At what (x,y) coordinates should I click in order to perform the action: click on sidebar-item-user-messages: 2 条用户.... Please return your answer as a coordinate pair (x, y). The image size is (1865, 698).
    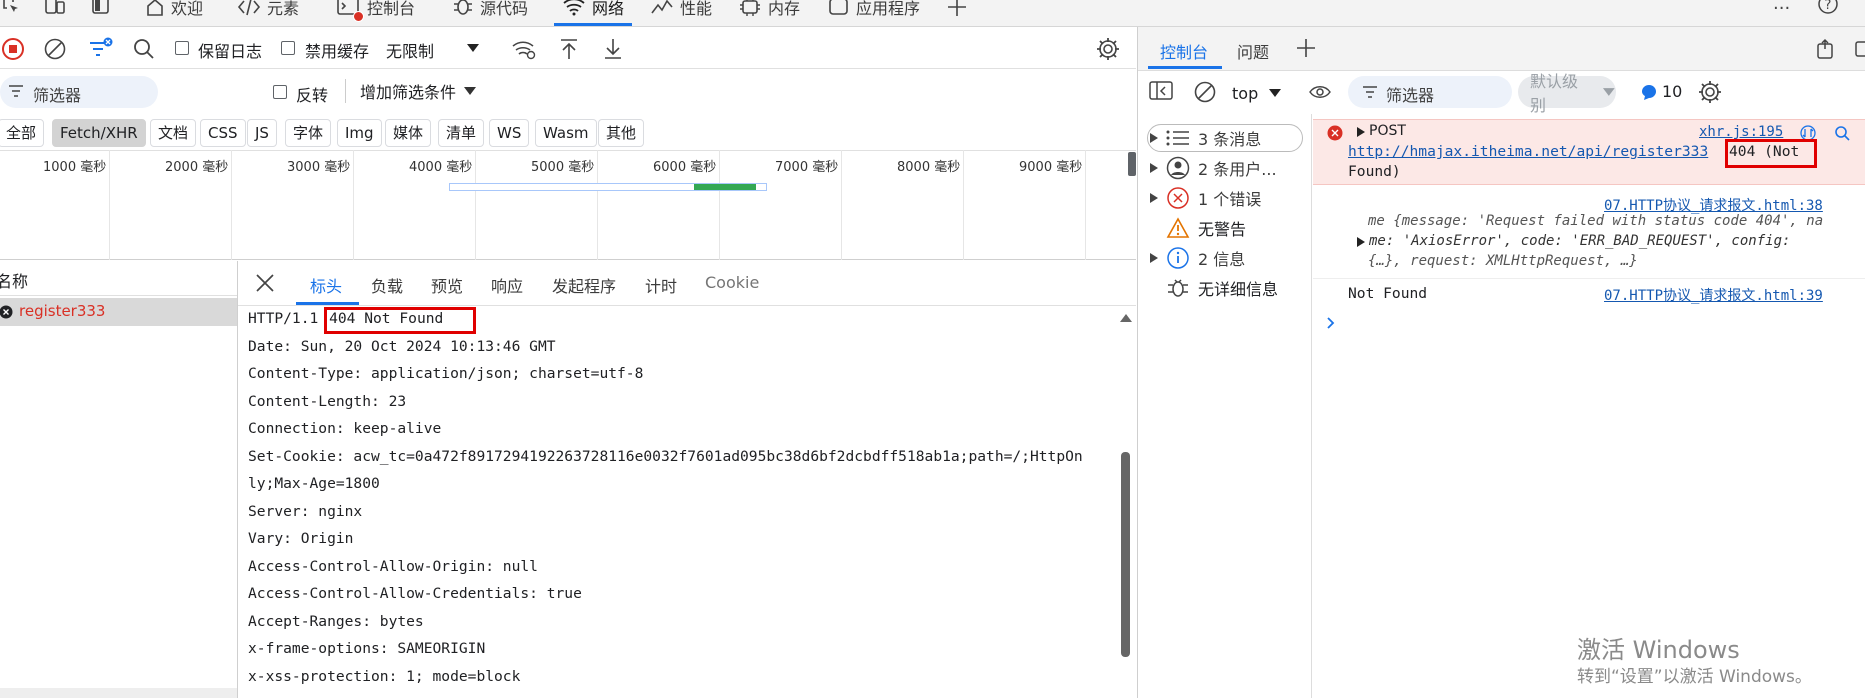
    Looking at the image, I should click on (1213, 168).